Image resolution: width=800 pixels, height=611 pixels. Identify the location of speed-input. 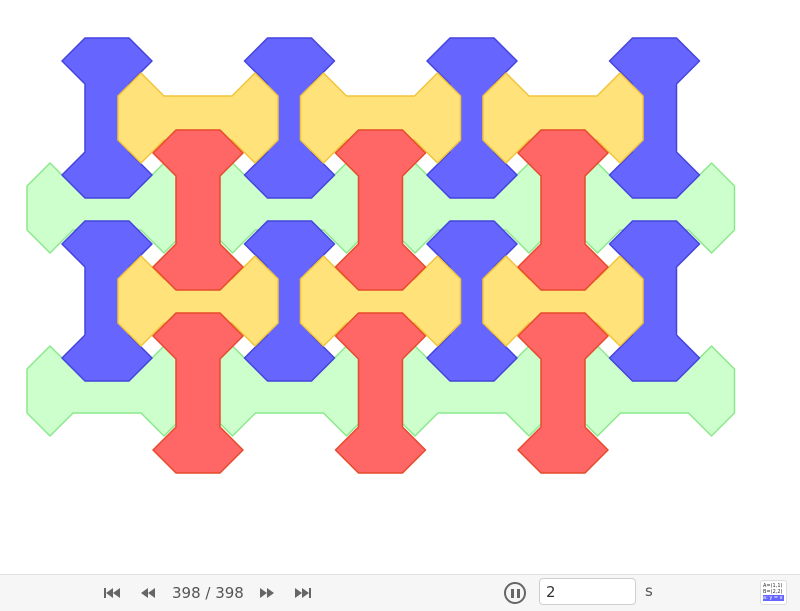
(587, 591).